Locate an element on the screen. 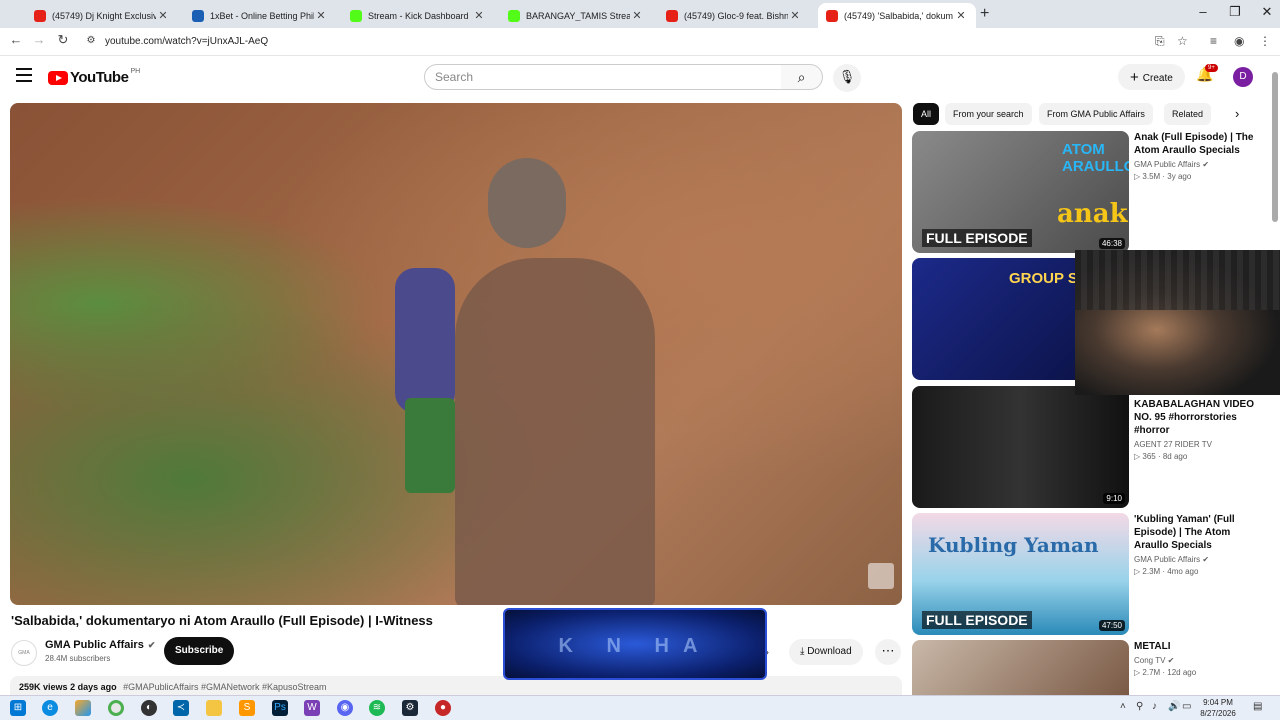  create-button: + Create is located at coordinates (1151, 77).